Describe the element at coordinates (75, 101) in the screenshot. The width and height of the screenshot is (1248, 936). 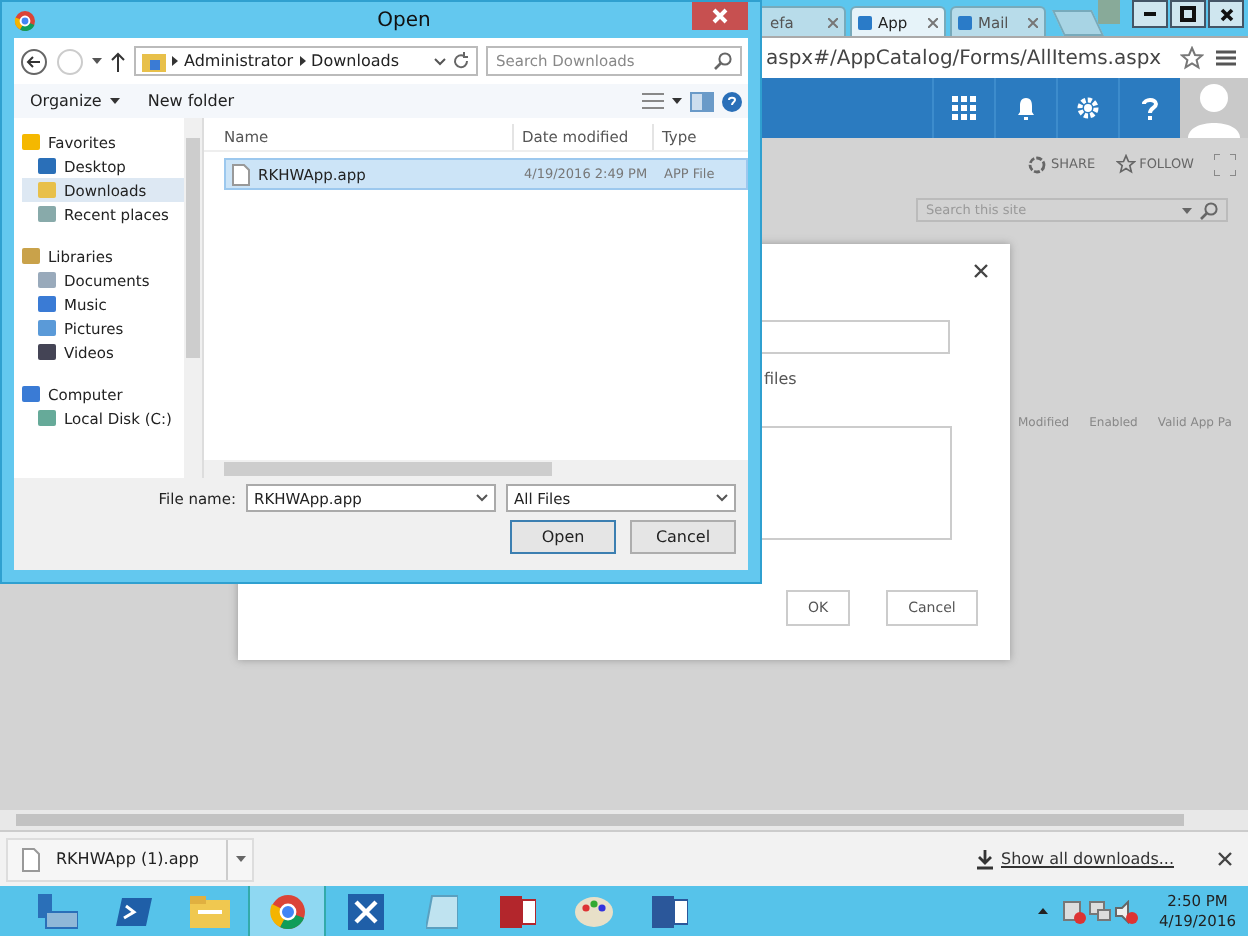
I see `organize-button: Organize` at that location.